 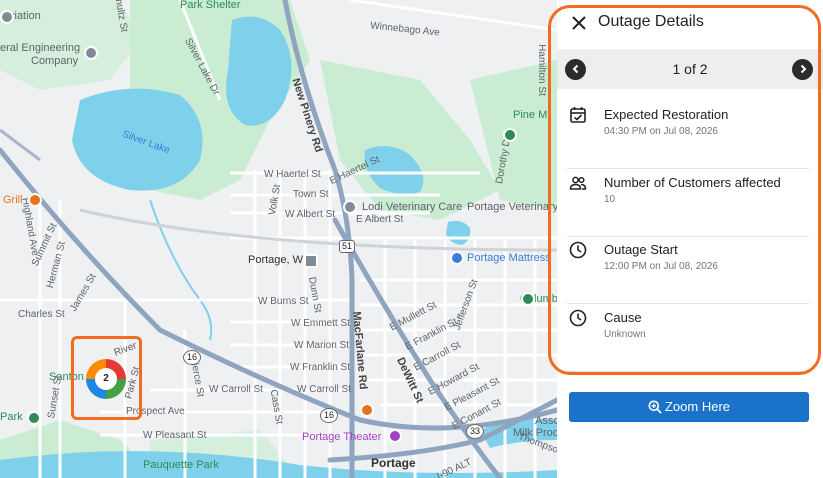 What do you see at coordinates (641, 249) in the screenshot?
I see `detail-label: Outage Start` at bounding box center [641, 249].